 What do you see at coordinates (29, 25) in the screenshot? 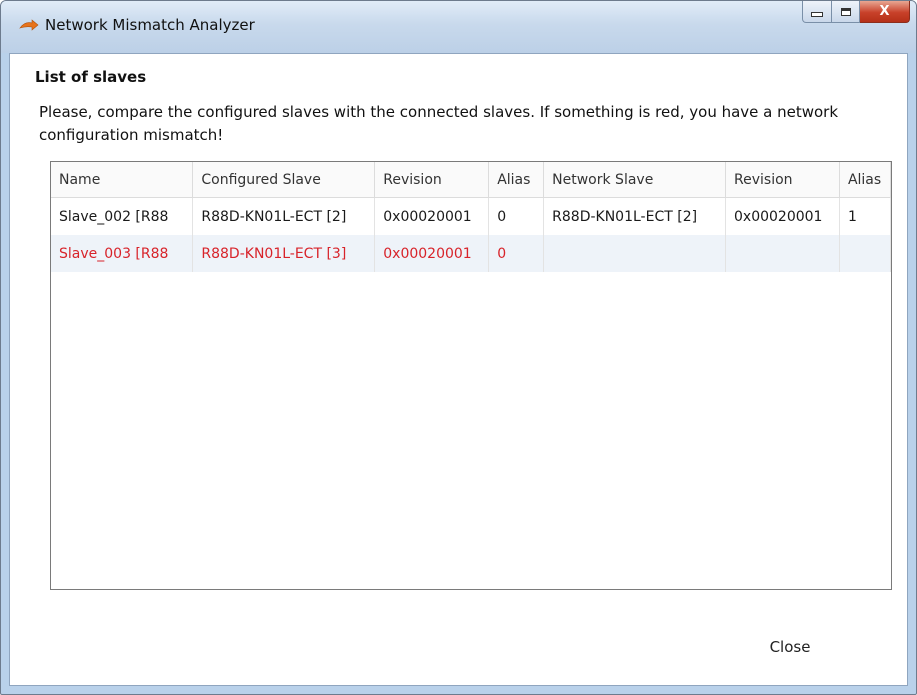
I see `orange-arrow-icon` at bounding box center [29, 25].